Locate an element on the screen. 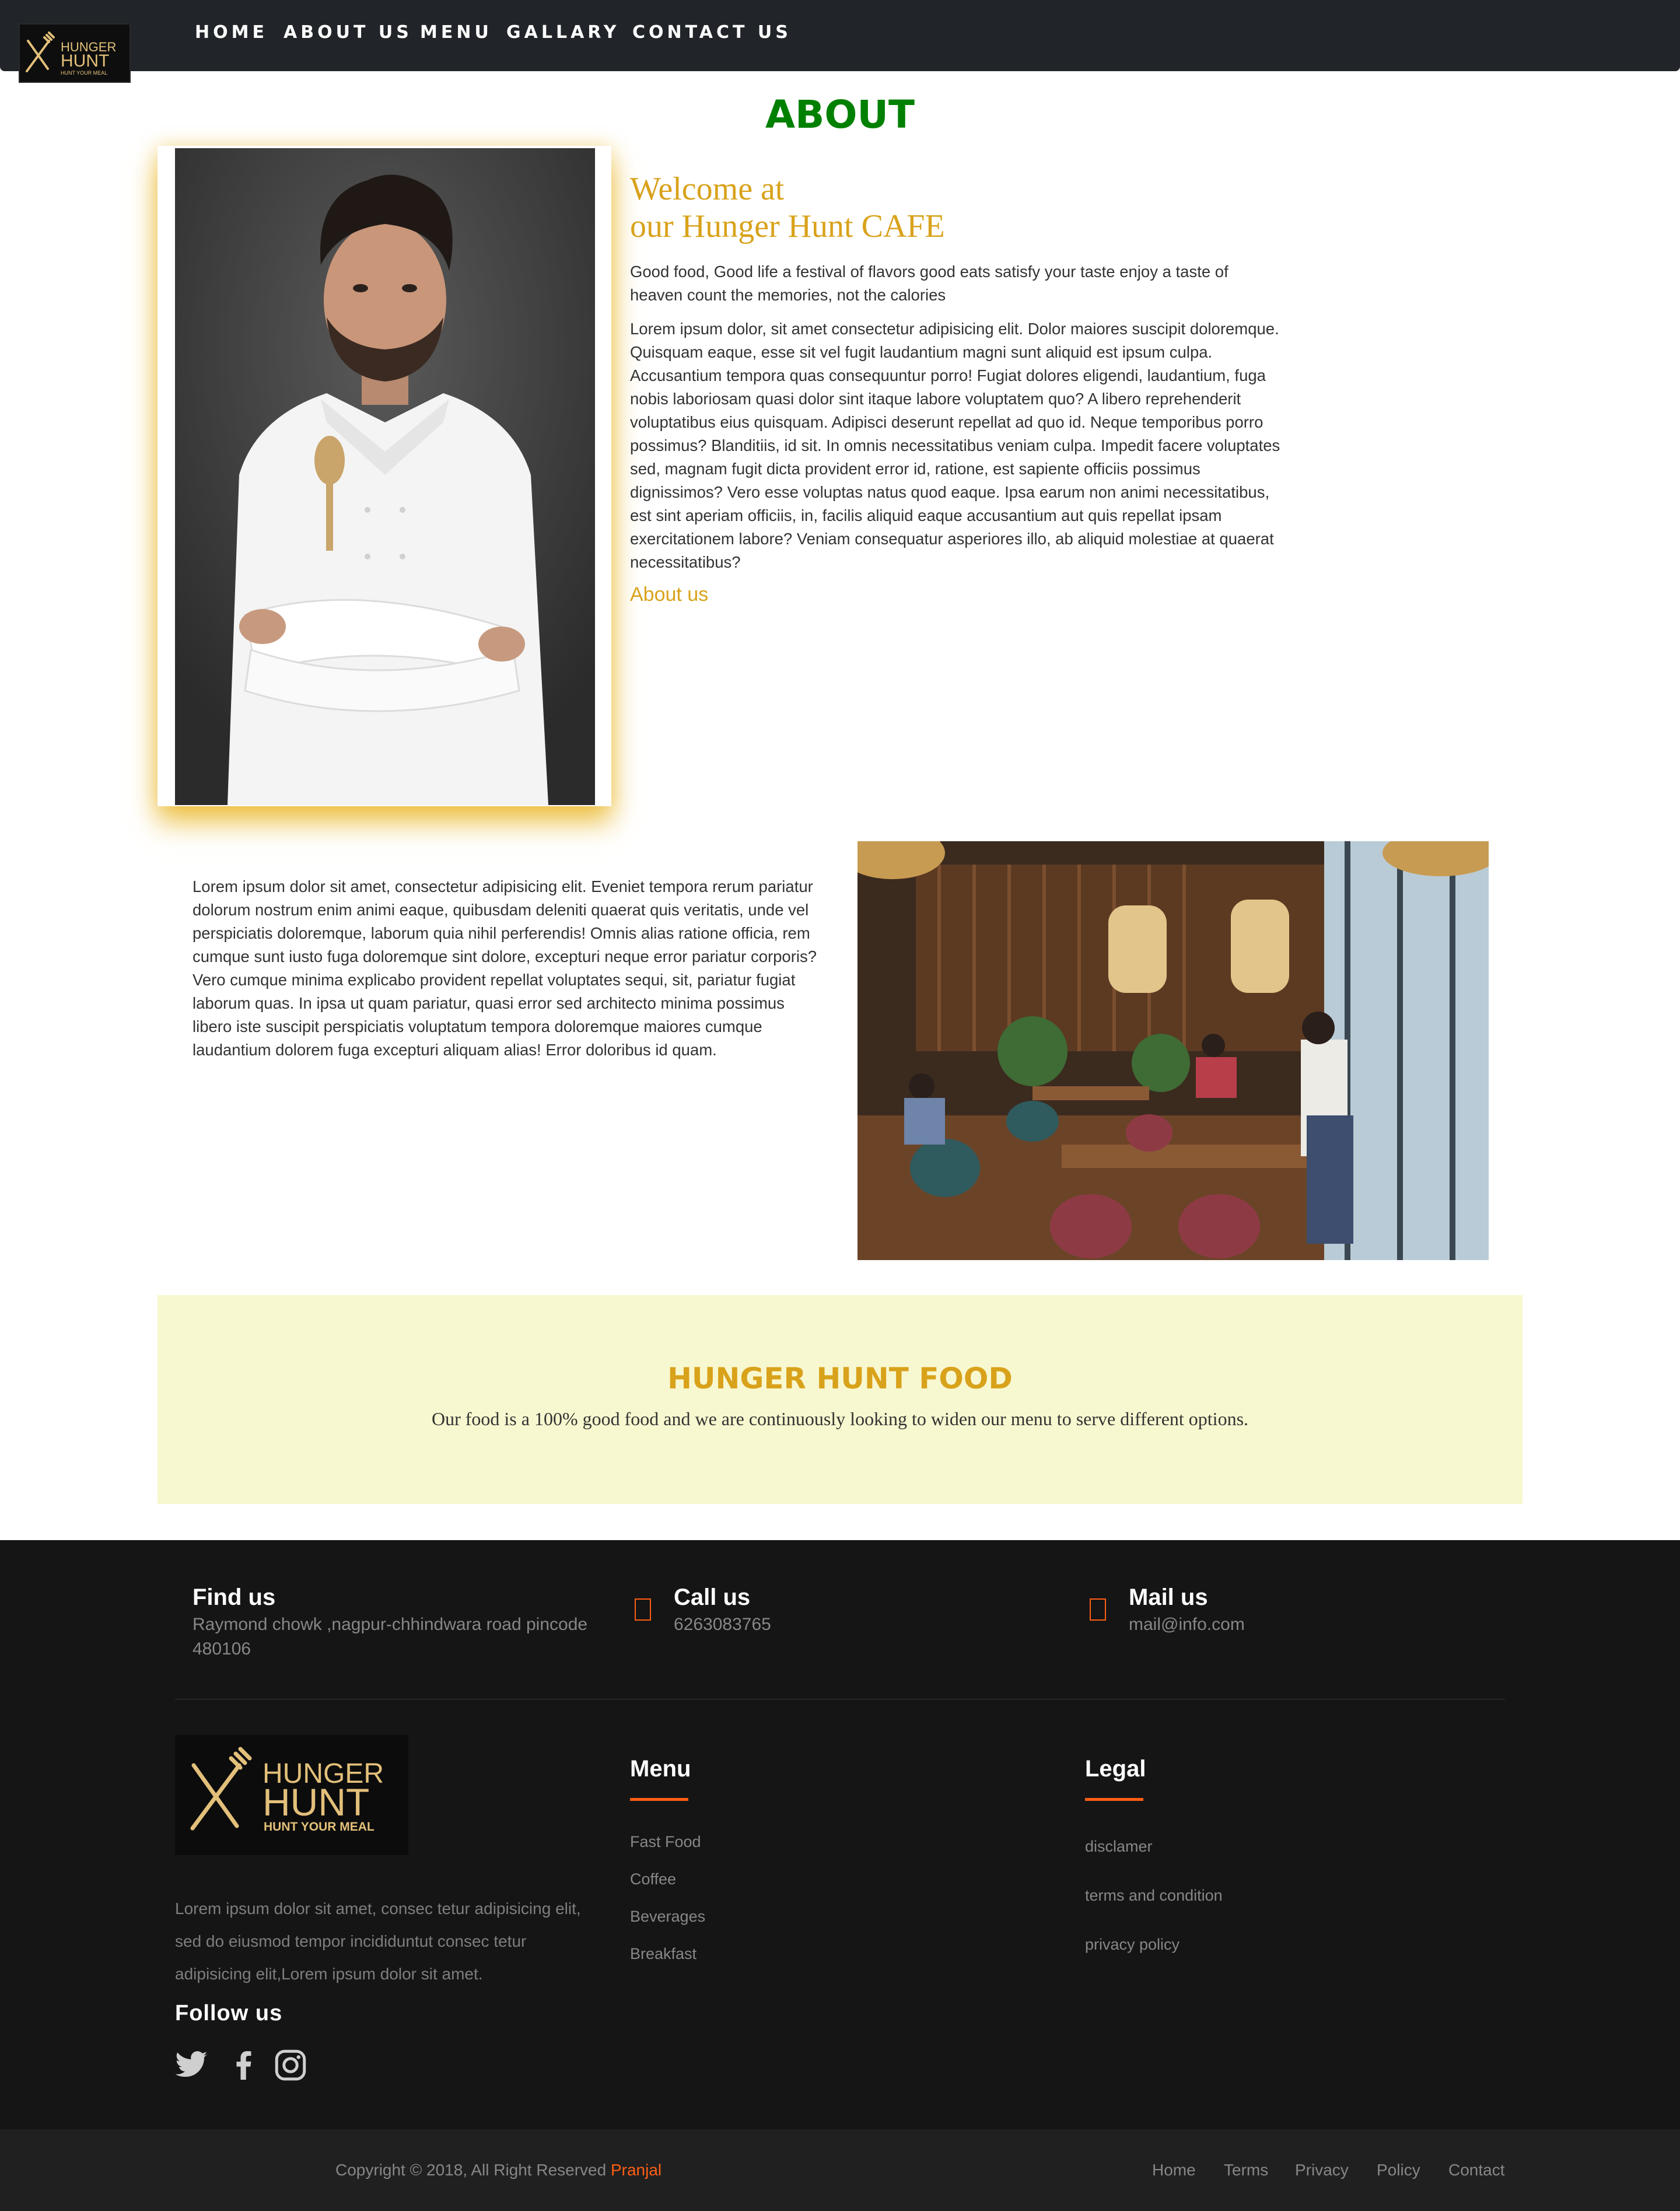 The width and height of the screenshot is (1680, 2211). mail-us-title: Mail us is located at coordinates (1168, 1597).